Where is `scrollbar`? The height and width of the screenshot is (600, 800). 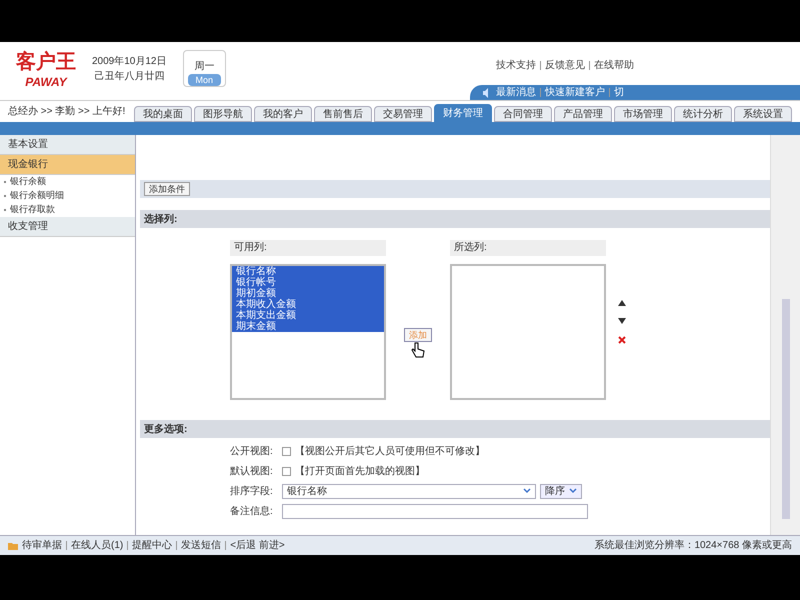
scrollbar is located at coordinates (785, 335).